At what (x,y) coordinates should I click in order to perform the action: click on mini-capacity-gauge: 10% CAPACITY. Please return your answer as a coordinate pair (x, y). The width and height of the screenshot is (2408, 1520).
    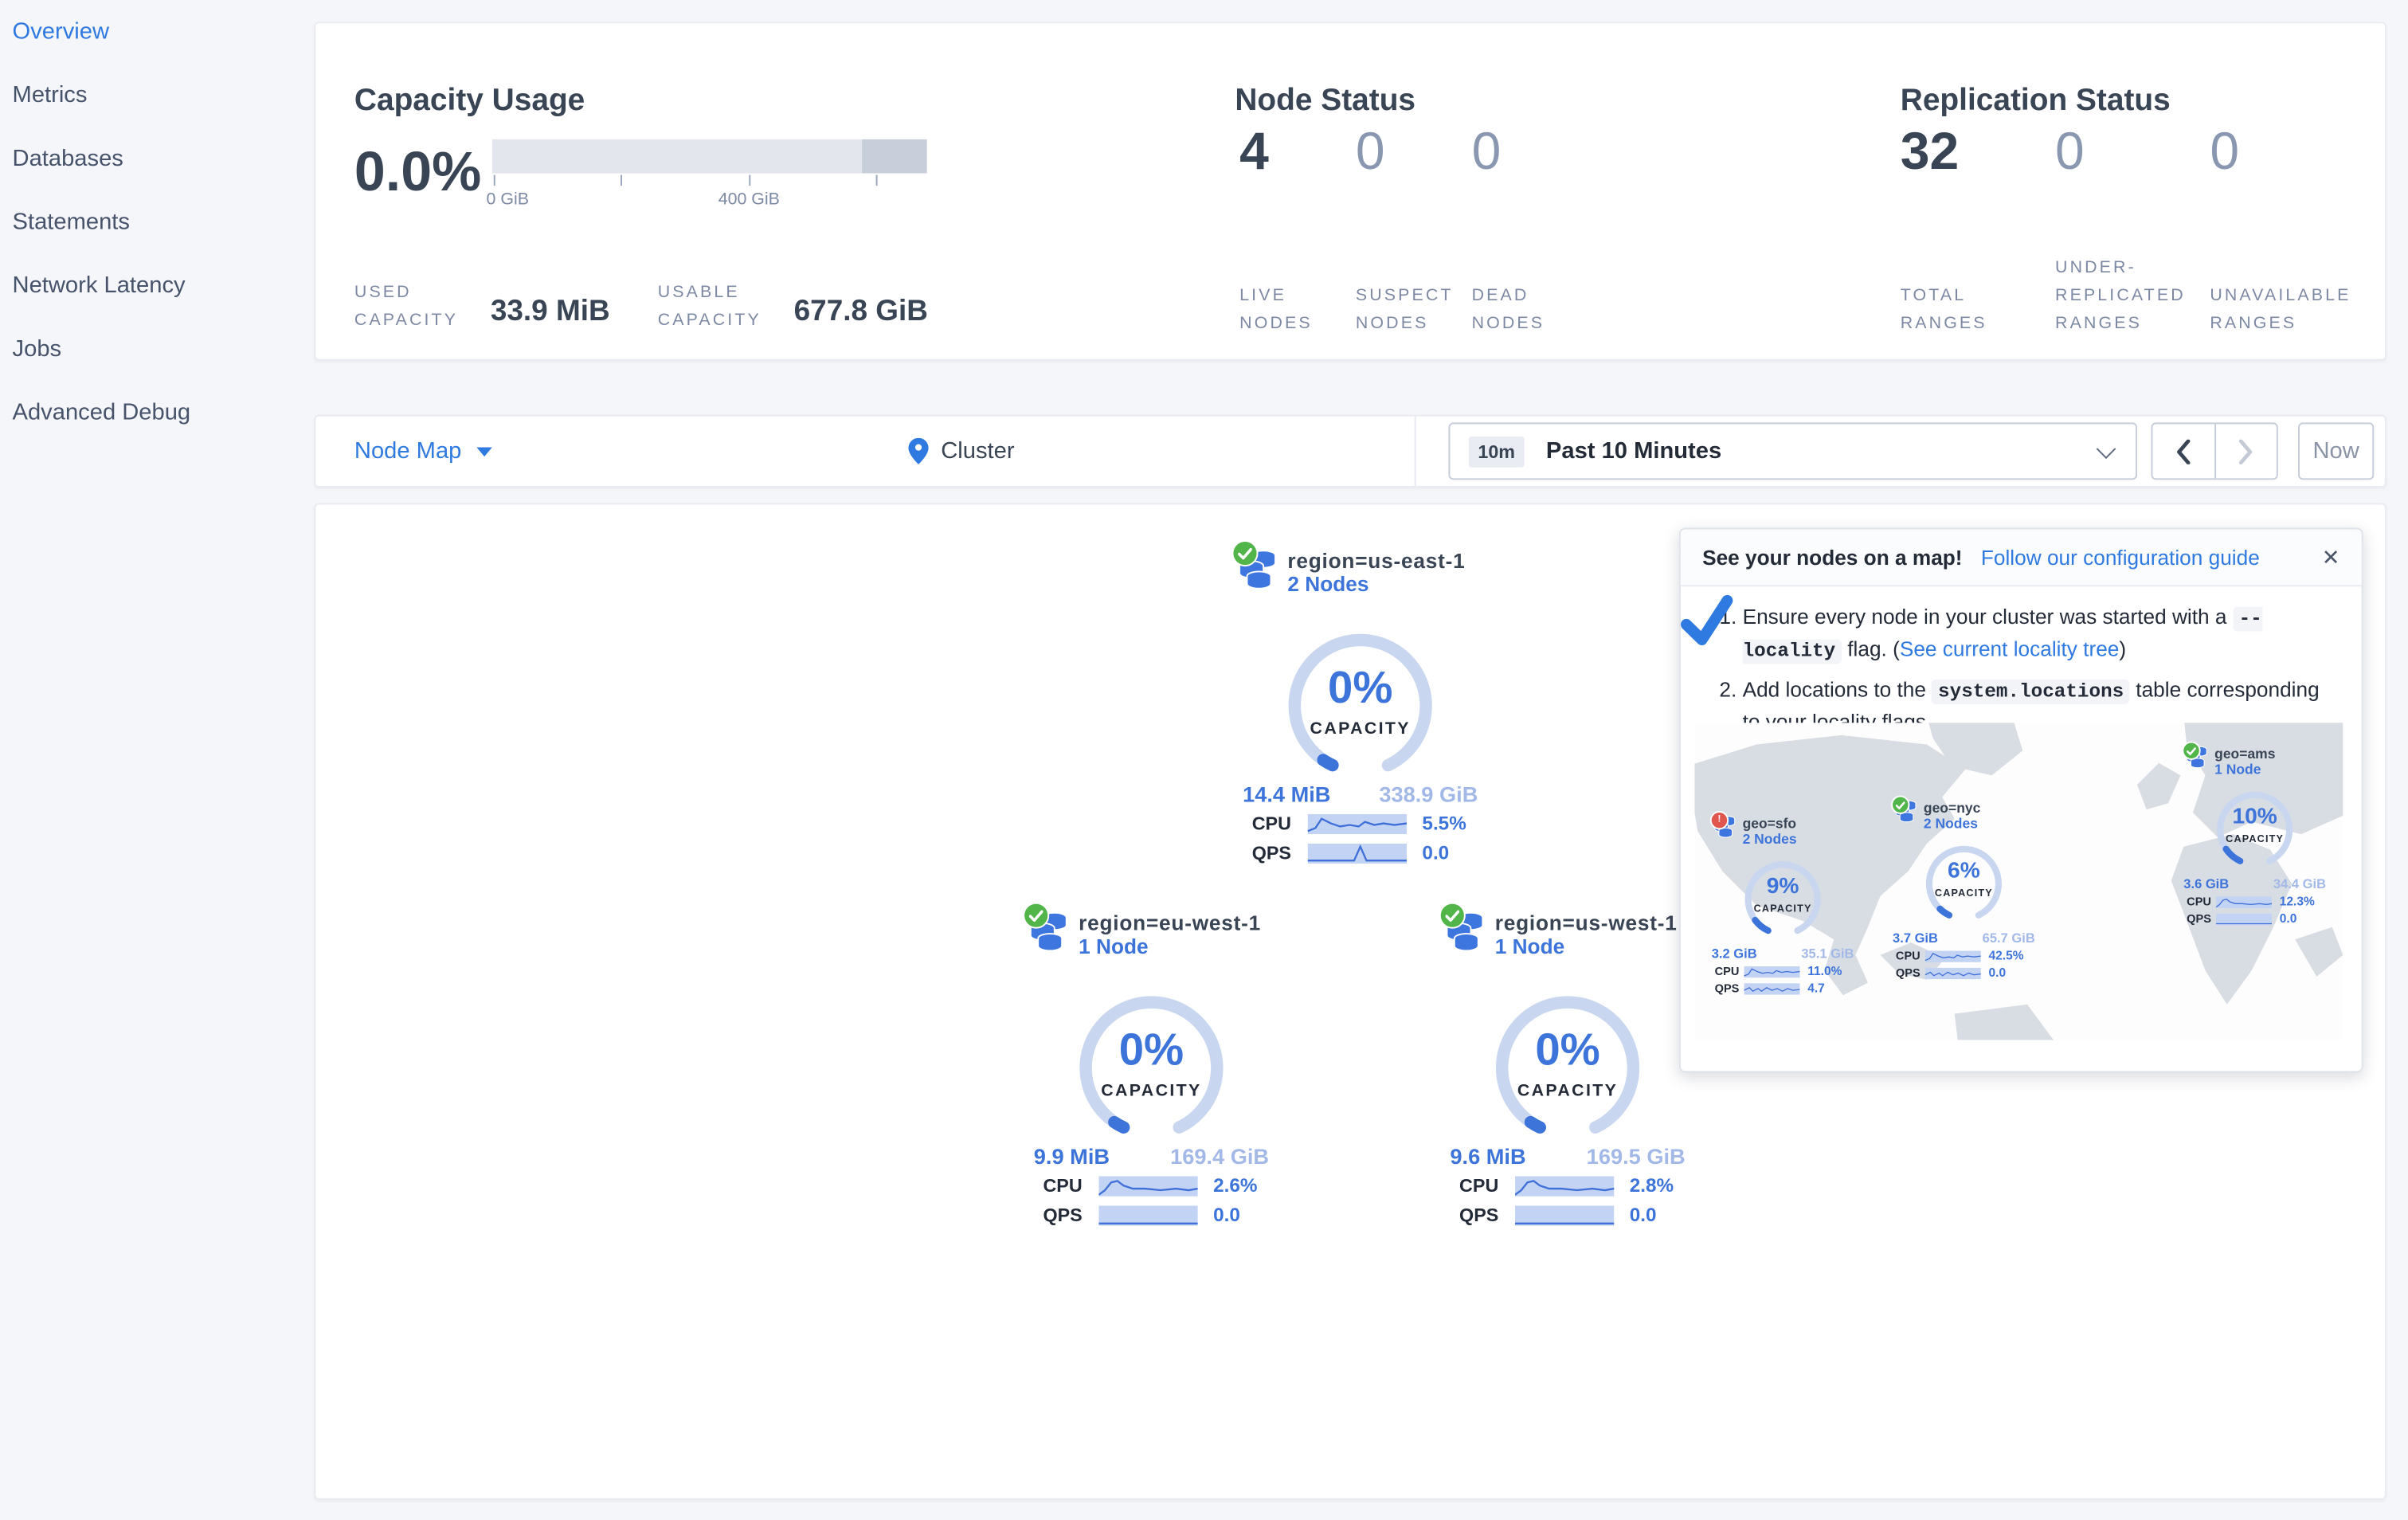
    Looking at the image, I should click on (2255, 829).